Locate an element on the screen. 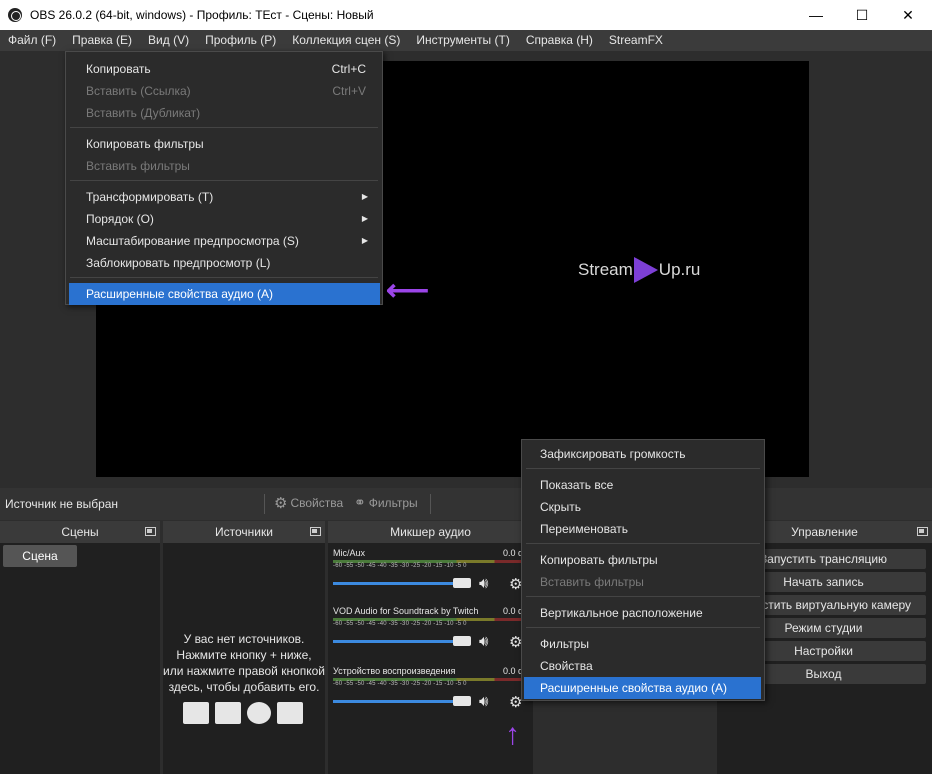 The image size is (932, 774). menu-item-shortcut: Ctrl+C is located at coordinates (348, 69).